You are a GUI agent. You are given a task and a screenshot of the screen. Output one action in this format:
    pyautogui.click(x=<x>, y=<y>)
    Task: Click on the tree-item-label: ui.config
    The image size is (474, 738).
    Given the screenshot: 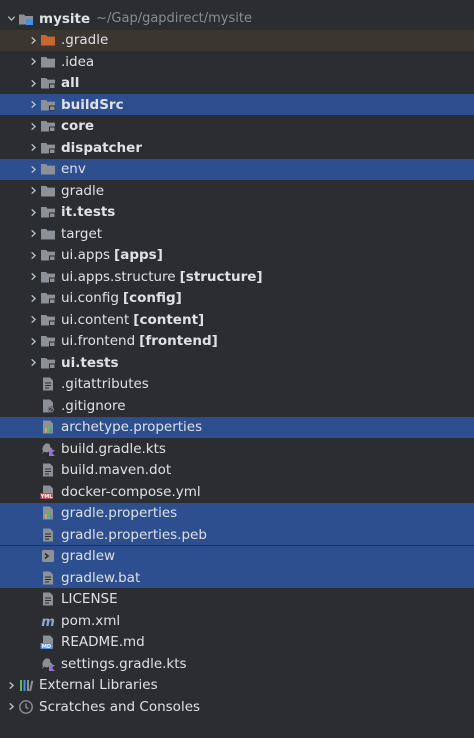 What is the action you would take?
    pyautogui.click(x=90, y=298)
    